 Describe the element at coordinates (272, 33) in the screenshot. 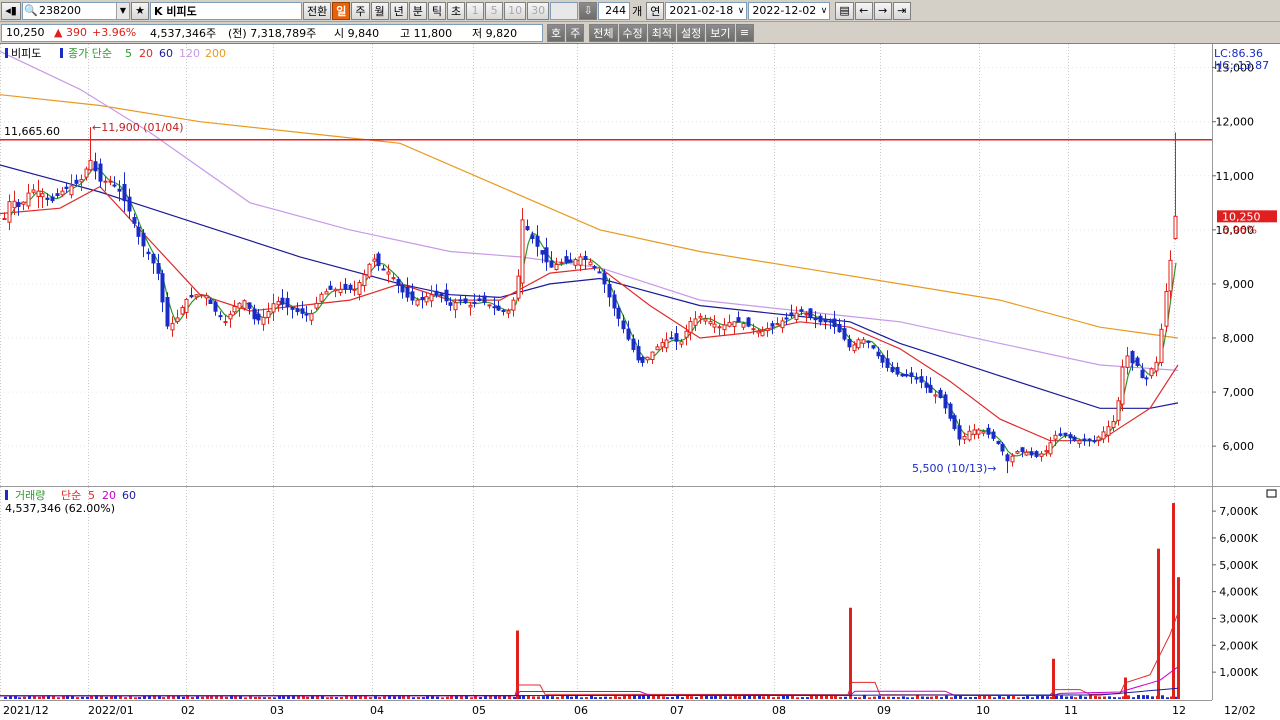

I see `prev-volume-value: (전) 7,318,789주` at that location.